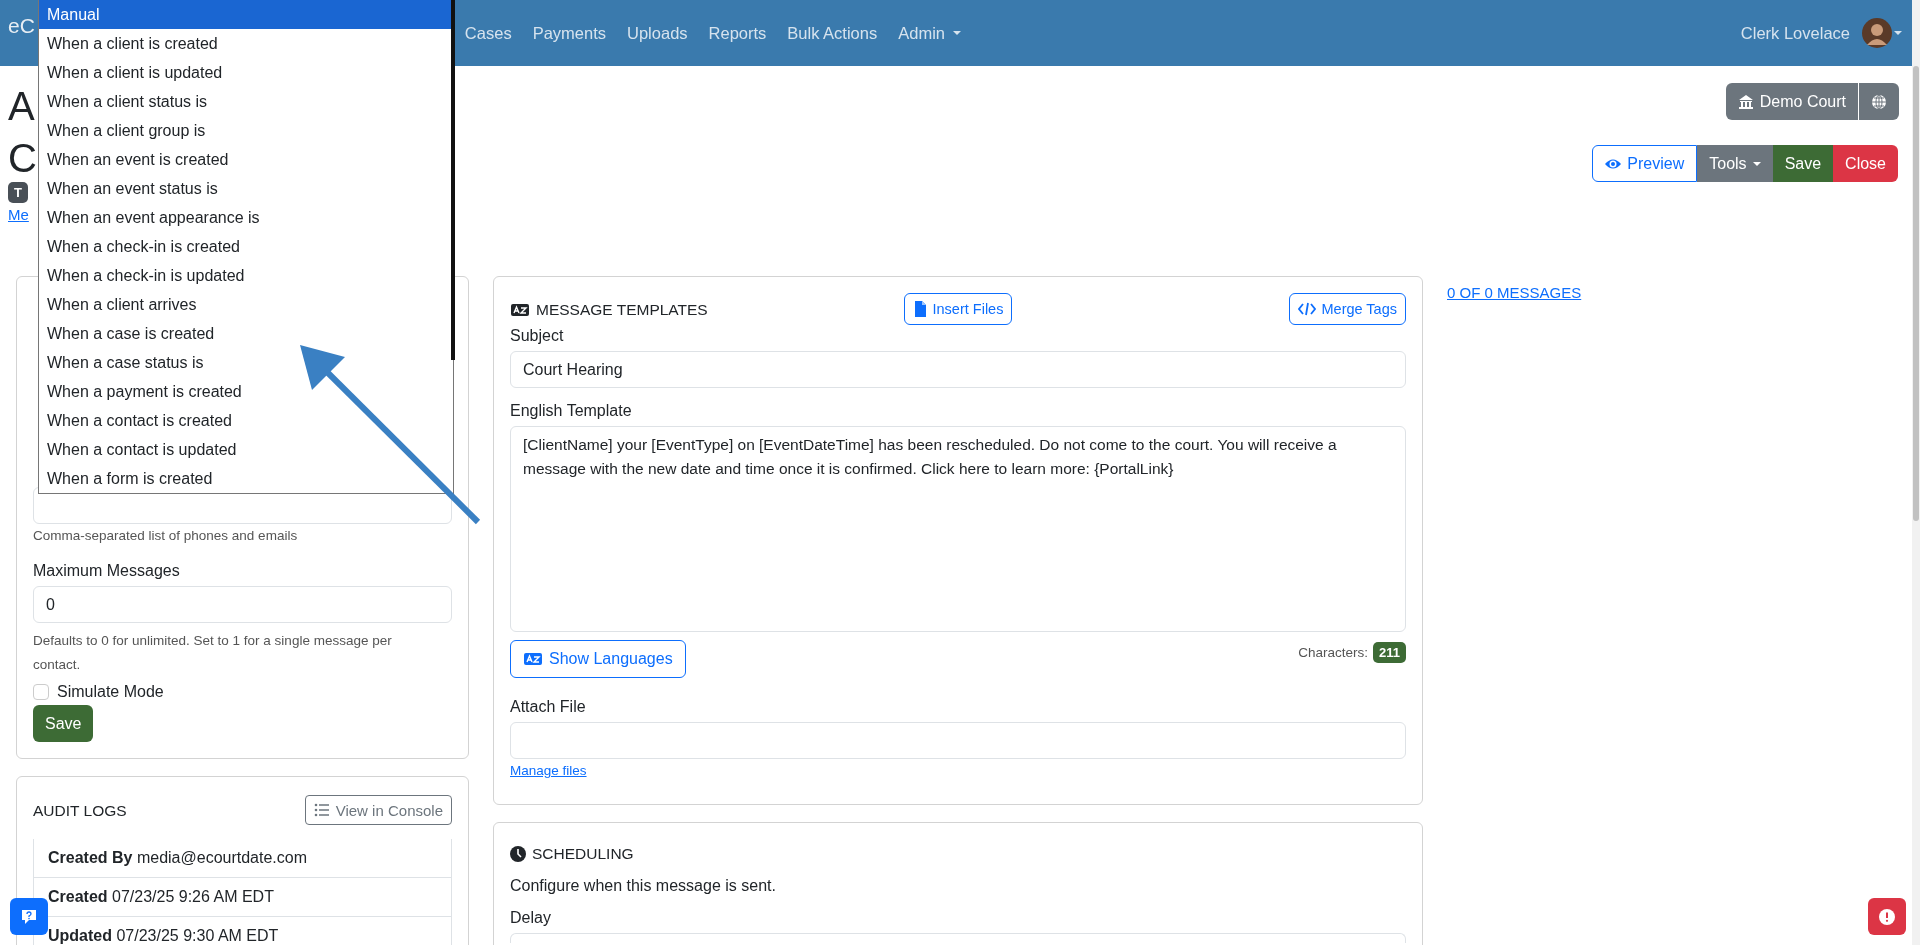 The width and height of the screenshot is (1920, 945). Describe the element at coordinates (166, 536) in the screenshot. I see `help-text: Comma-separated list of phones and emails` at that location.